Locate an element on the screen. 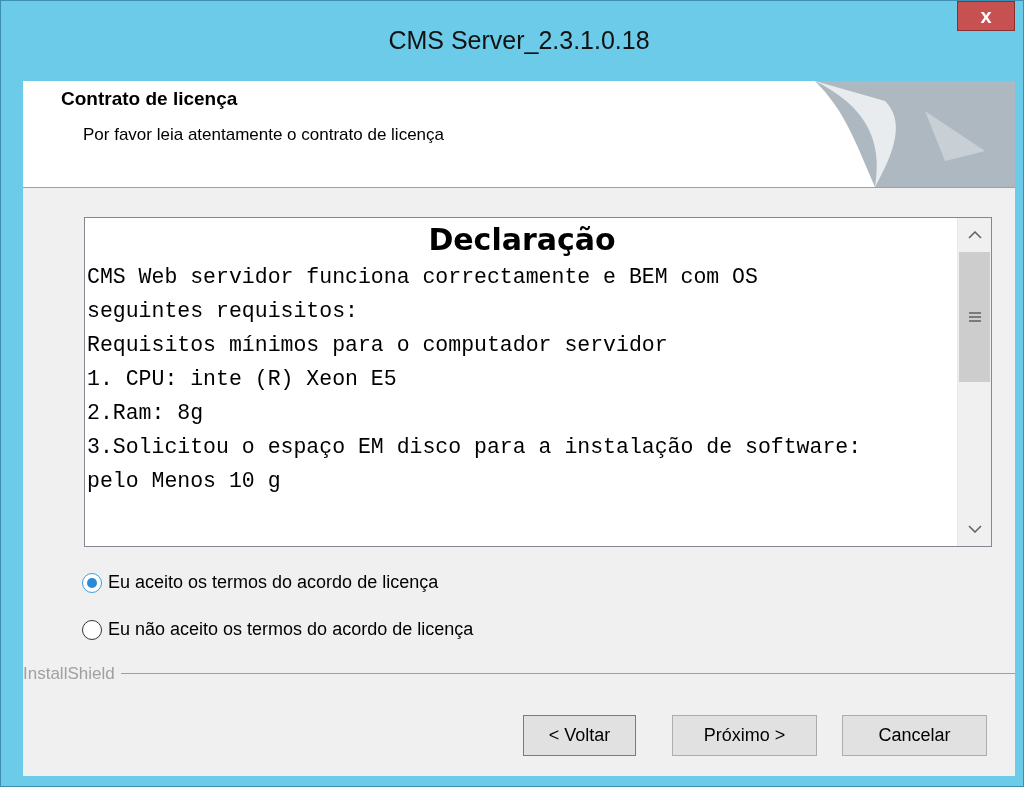 The height and width of the screenshot is (787, 1024). dialog-button: Cancelar is located at coordinates (914, 735).